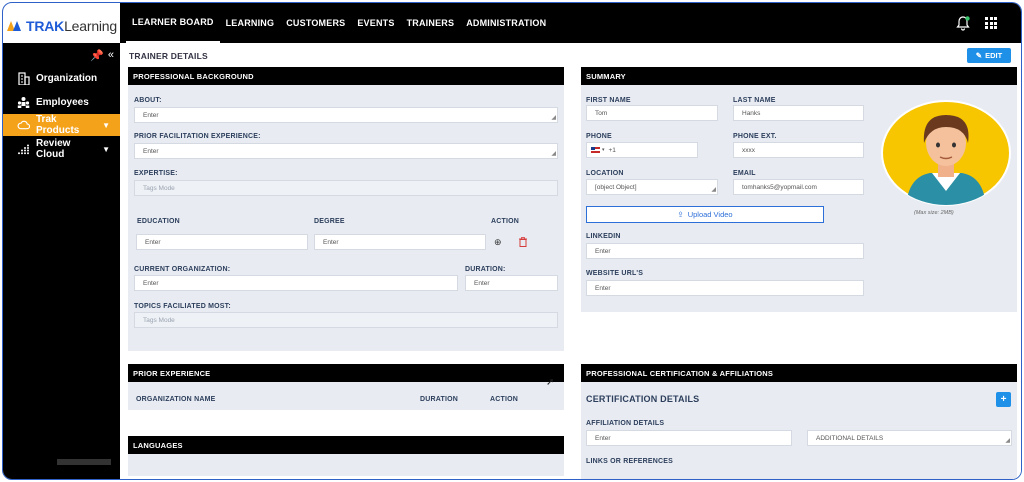  What do you see at coordinates (148, 100) in the screenshot?
I see `about-label: ABOUT:` at bounding box center [148, 100].